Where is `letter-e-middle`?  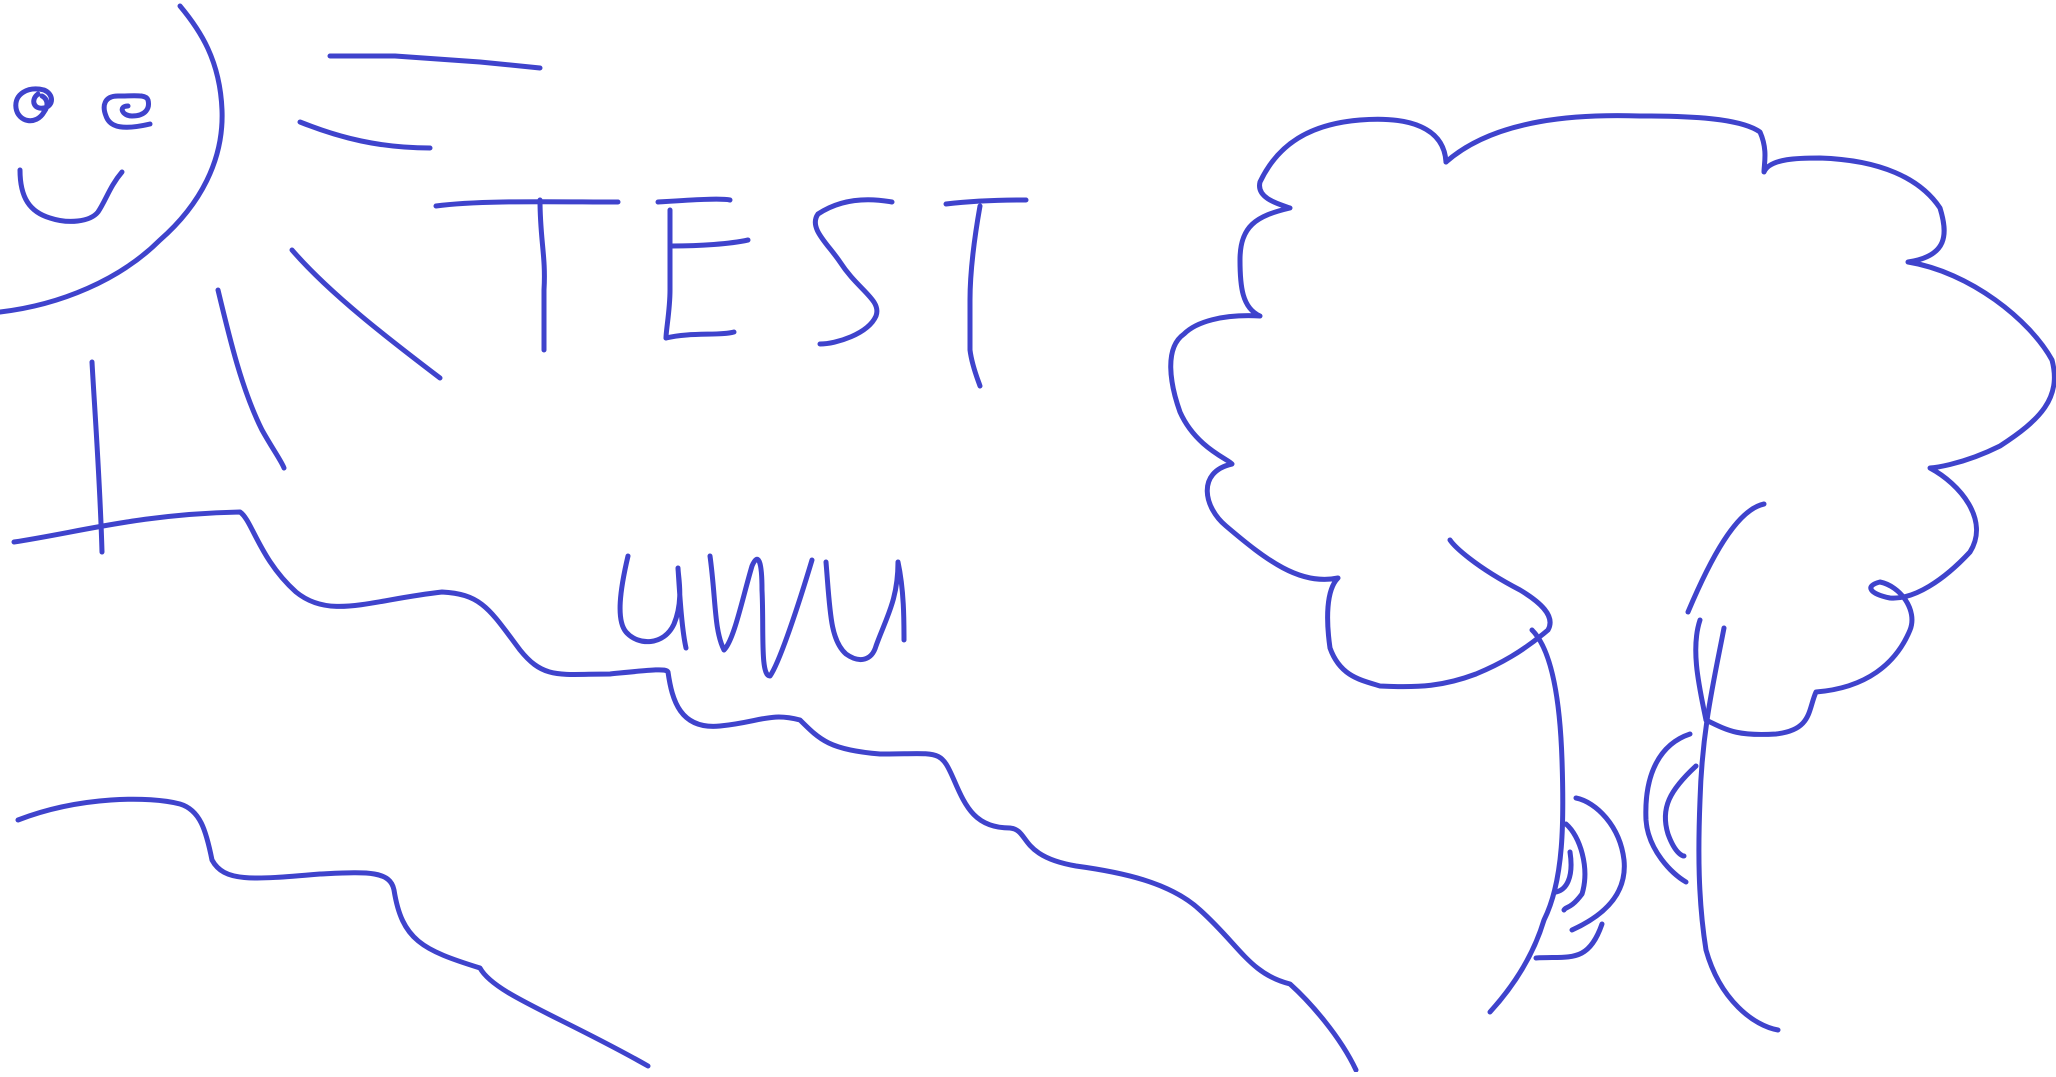 letter-e-middle is located at coordinates (710, 243).